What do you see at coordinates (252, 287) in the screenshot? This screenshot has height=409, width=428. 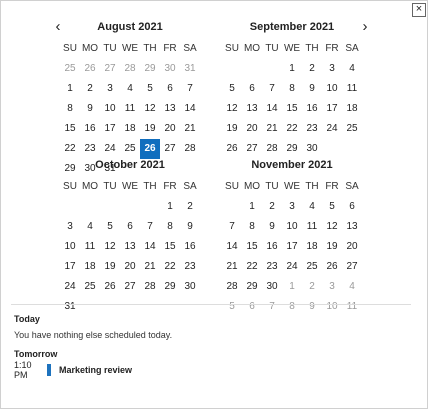 I see `day-cell: 29` at bounding box center [252, 287].